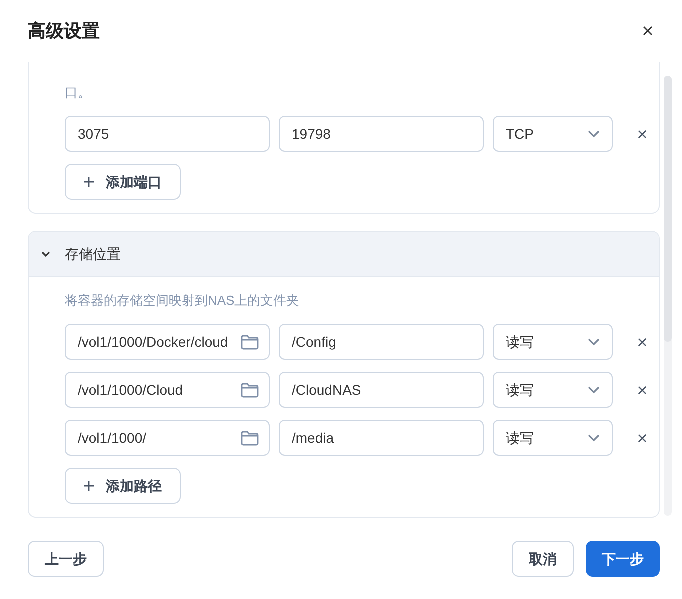 Image resolution: width=682 pixels, height=599 pixels. What do you see at coordinates (381, 342) in the screenshot?
I see `input-field: /Config` at bounding box center [381, 342].